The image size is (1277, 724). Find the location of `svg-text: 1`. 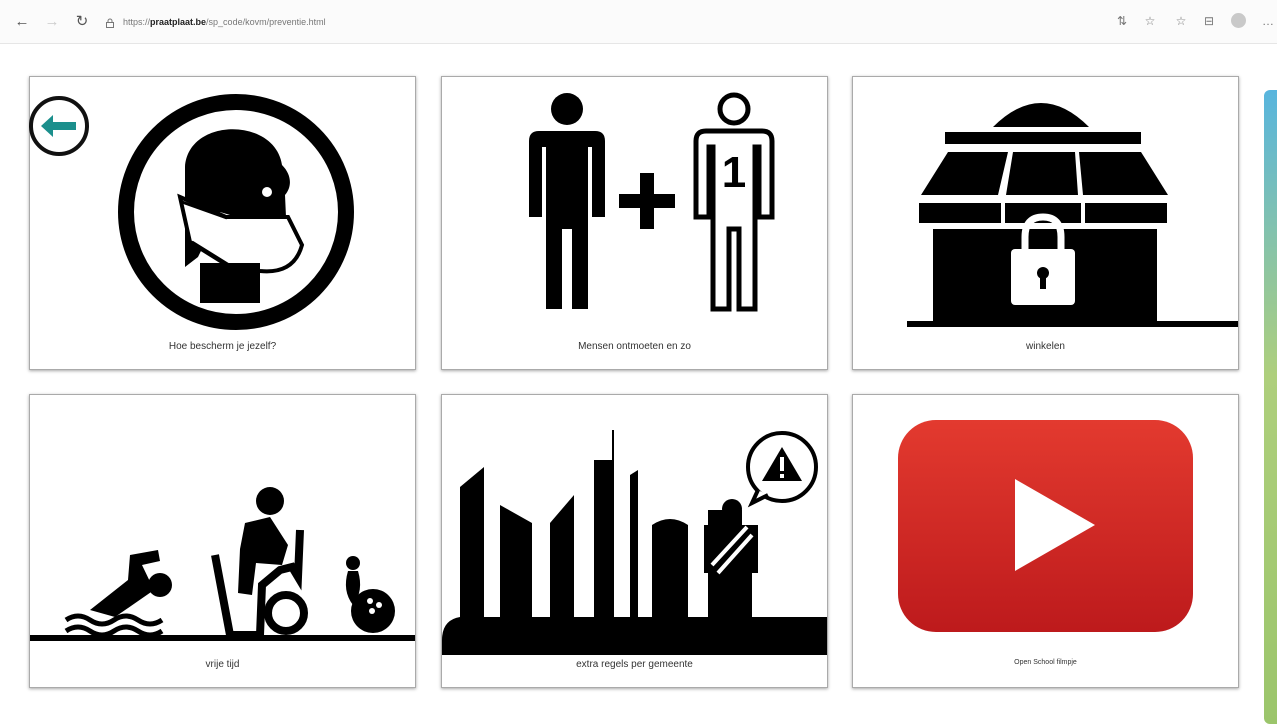

svg-text: 1 is located at coordinates (734, 172).